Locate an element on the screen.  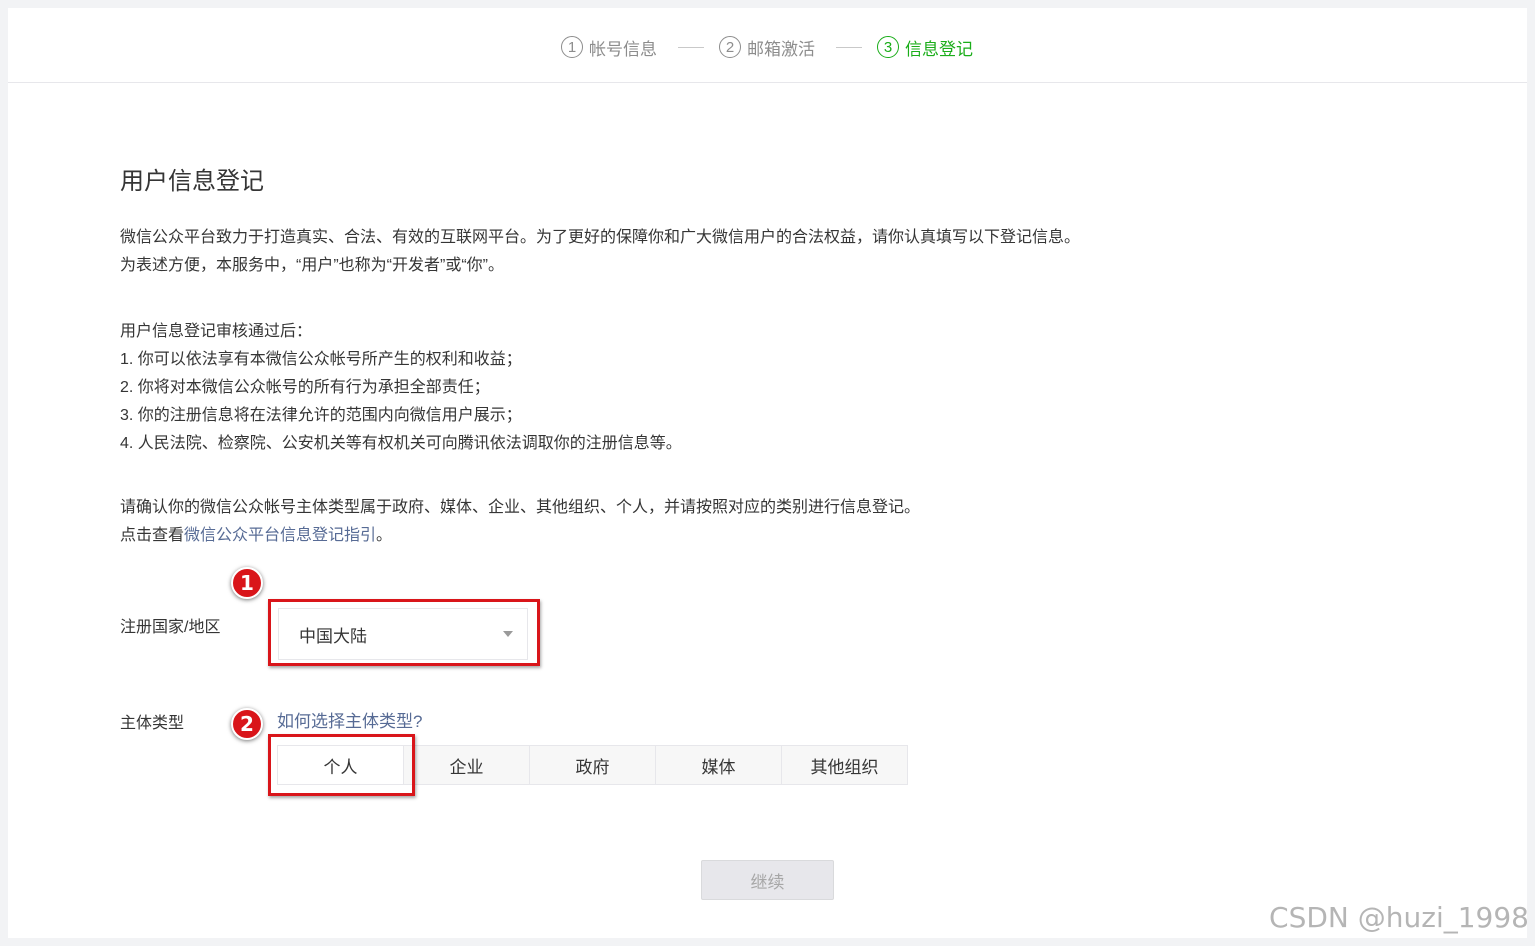
step-label: 帐号信息 is located at coordinates (623, 49).